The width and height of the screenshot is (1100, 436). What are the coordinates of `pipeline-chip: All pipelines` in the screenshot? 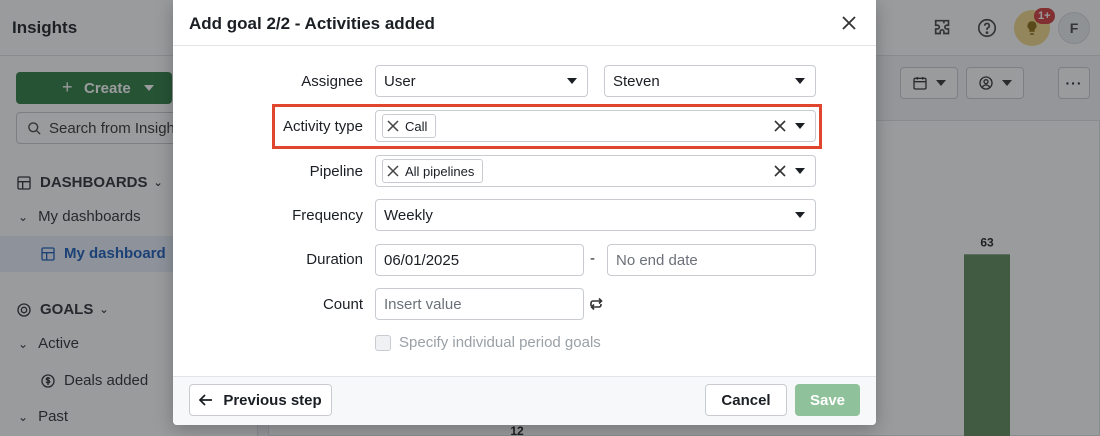 It's located at (433, 171).